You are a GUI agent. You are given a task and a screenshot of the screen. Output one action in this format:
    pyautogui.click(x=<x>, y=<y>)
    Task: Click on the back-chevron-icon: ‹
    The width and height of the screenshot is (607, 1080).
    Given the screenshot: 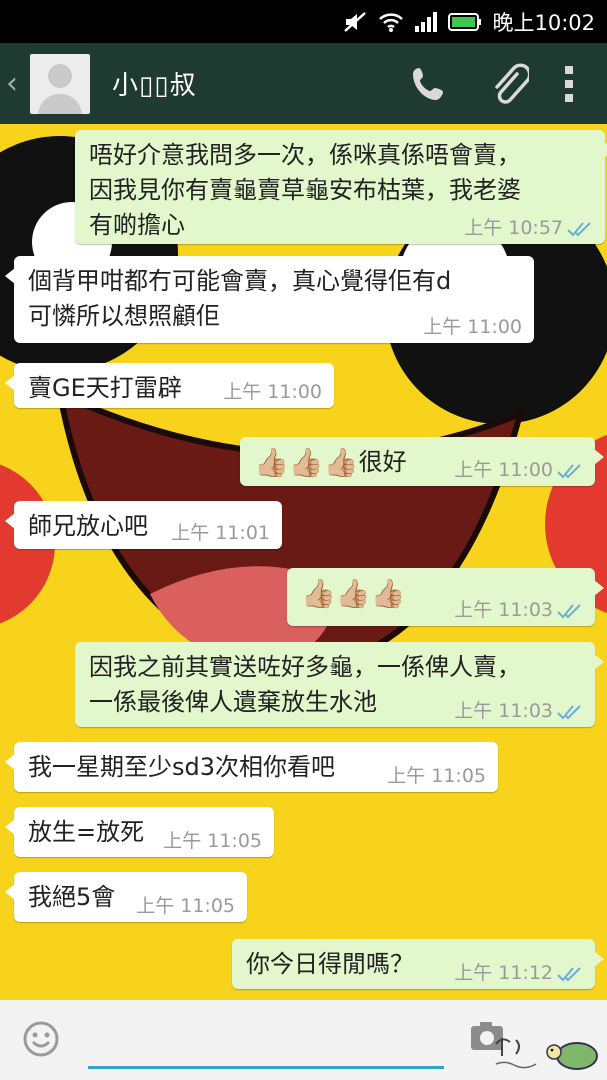 What is the action you would take?
    pyautogui.click(x=16, y=83)
    